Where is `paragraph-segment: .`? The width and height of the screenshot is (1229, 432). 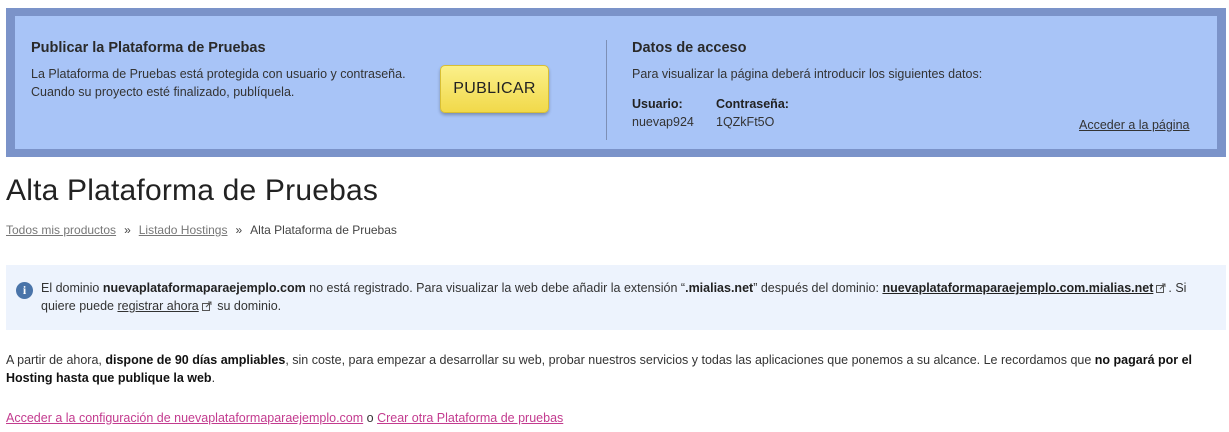 paragraph-segment: . is located at coordinates (213, 378).